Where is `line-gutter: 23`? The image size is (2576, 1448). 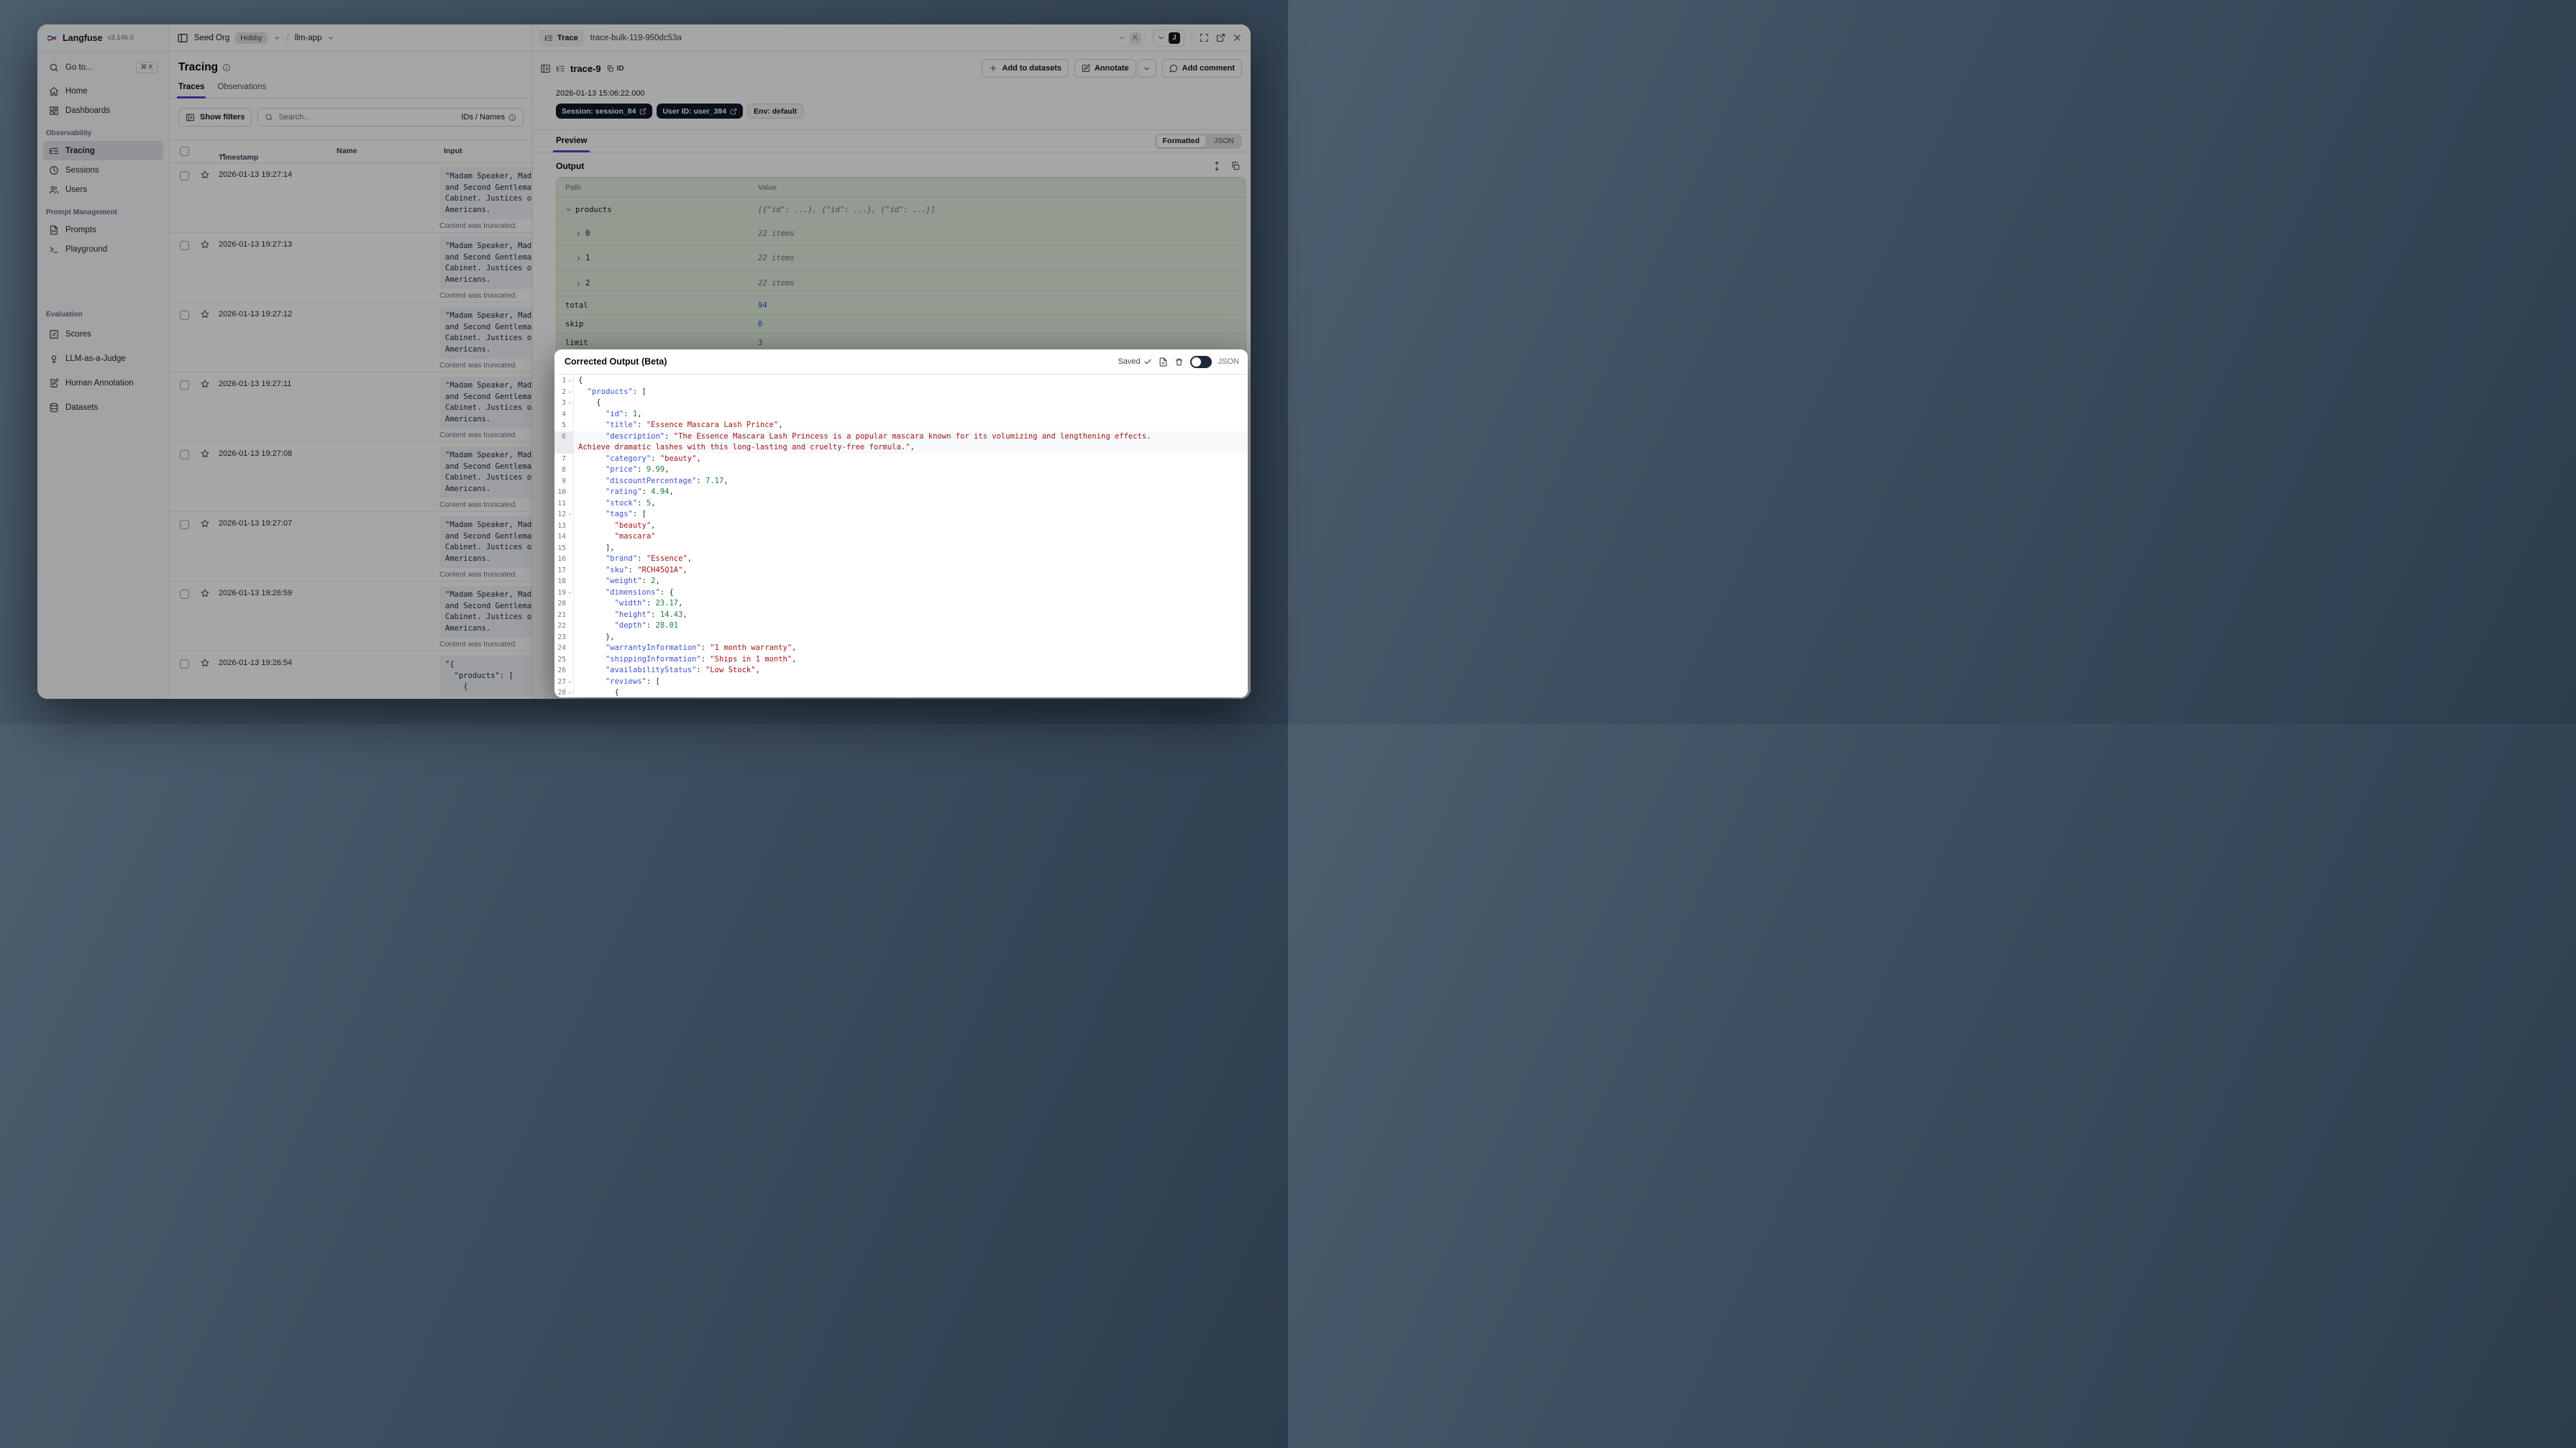
line-gutter: 23 is located at coordinates (564, 637).